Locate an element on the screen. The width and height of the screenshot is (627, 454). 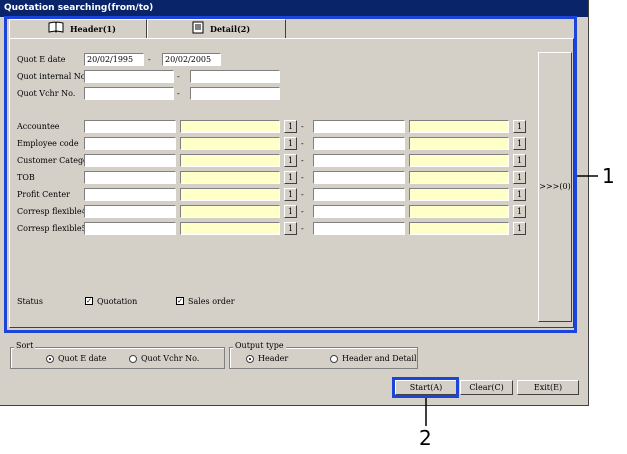
callout-2: 2 is located at coordinates (425, 438).